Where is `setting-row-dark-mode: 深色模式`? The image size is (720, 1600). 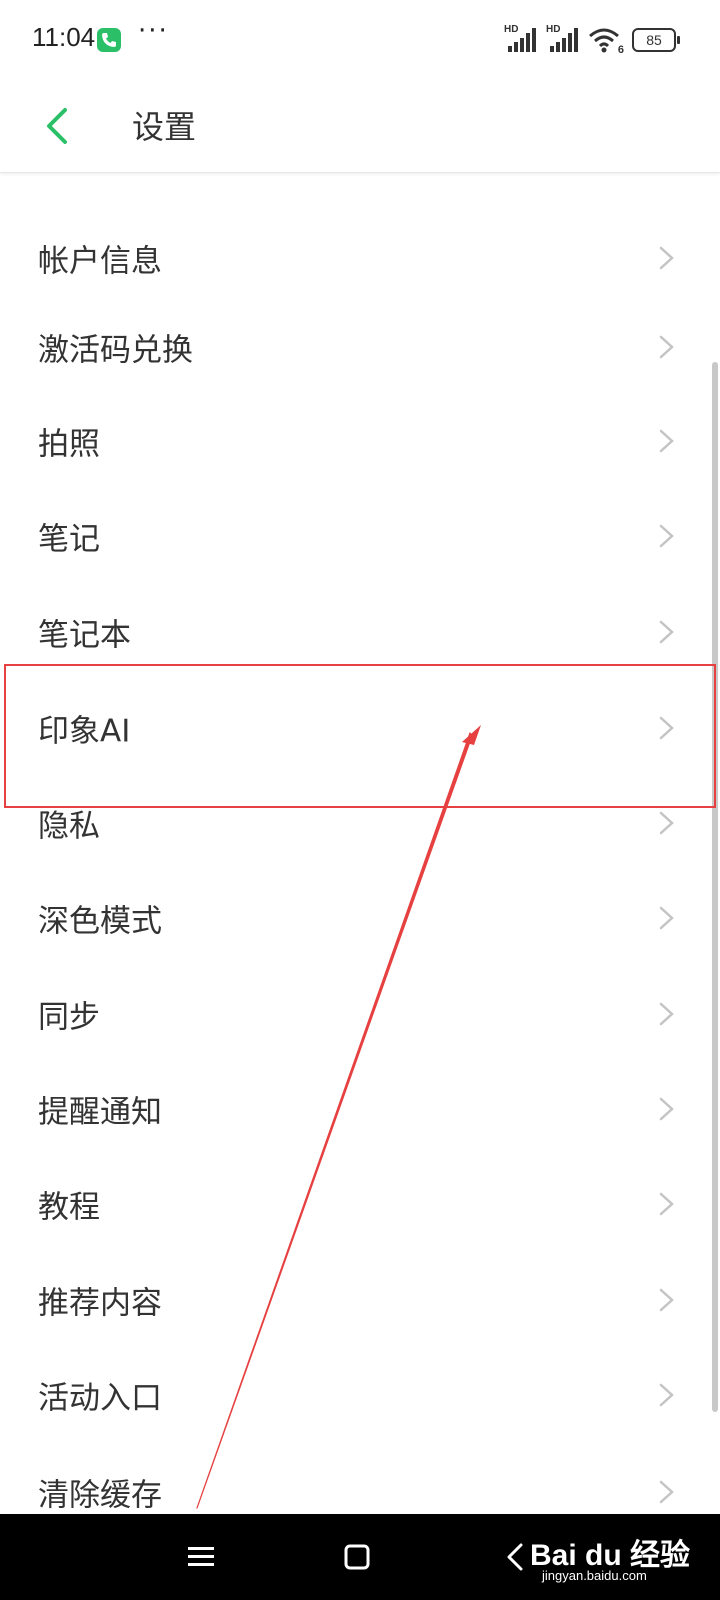 setting-row-dark-mode: 深色模式 is located at coordinates (350, 917).